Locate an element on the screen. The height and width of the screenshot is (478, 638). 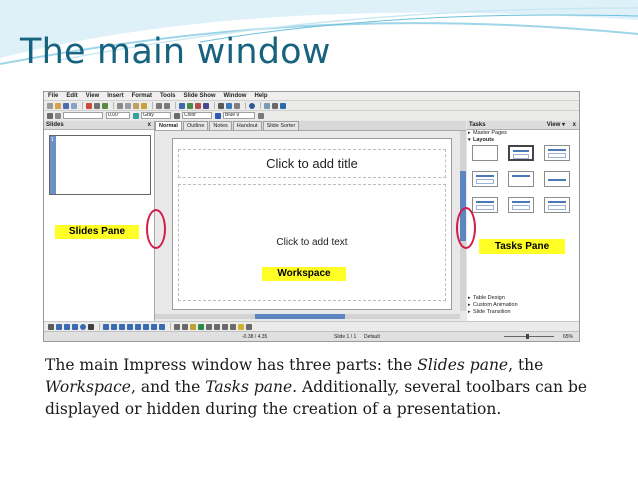
table-icon is located at coordinates (190, 105).